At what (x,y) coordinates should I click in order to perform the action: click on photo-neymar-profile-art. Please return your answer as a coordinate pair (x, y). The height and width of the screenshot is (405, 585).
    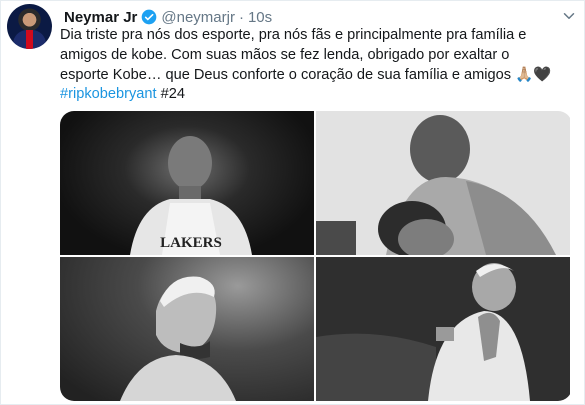
    Looking at the image, I should click on (178, 338).